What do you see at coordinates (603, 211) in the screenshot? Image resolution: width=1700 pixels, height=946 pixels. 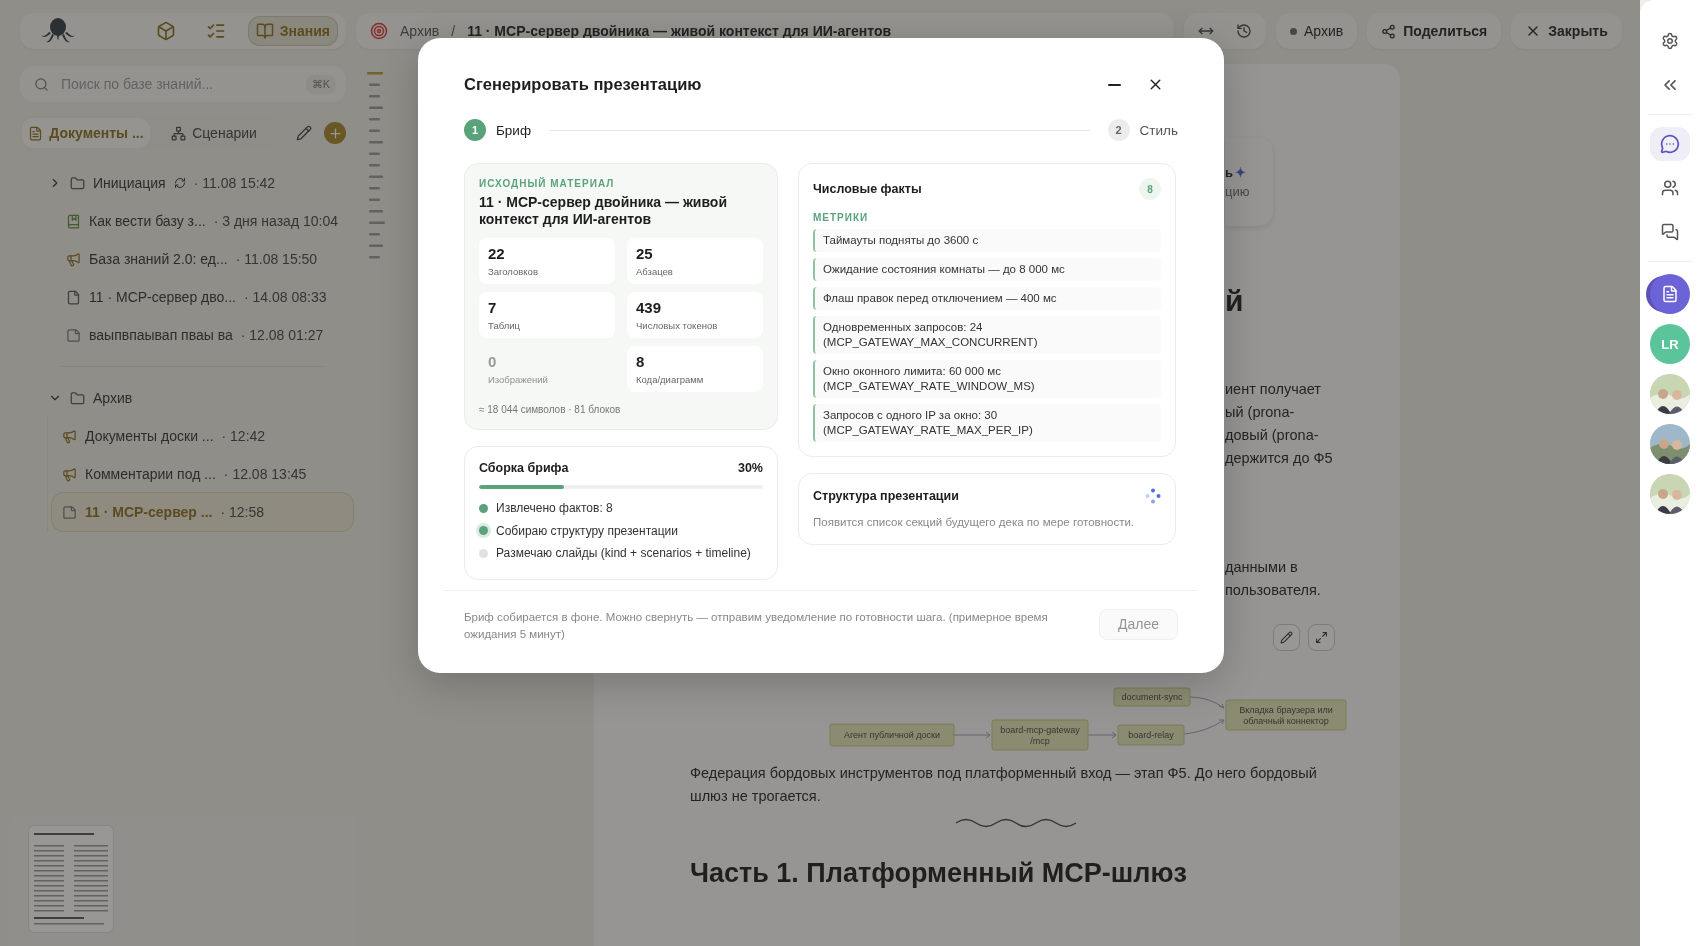 I see `source-title: 11 · MCP-сервер двойника — живой контекст для ИИ-агентов` at bounding box center [603, 211].